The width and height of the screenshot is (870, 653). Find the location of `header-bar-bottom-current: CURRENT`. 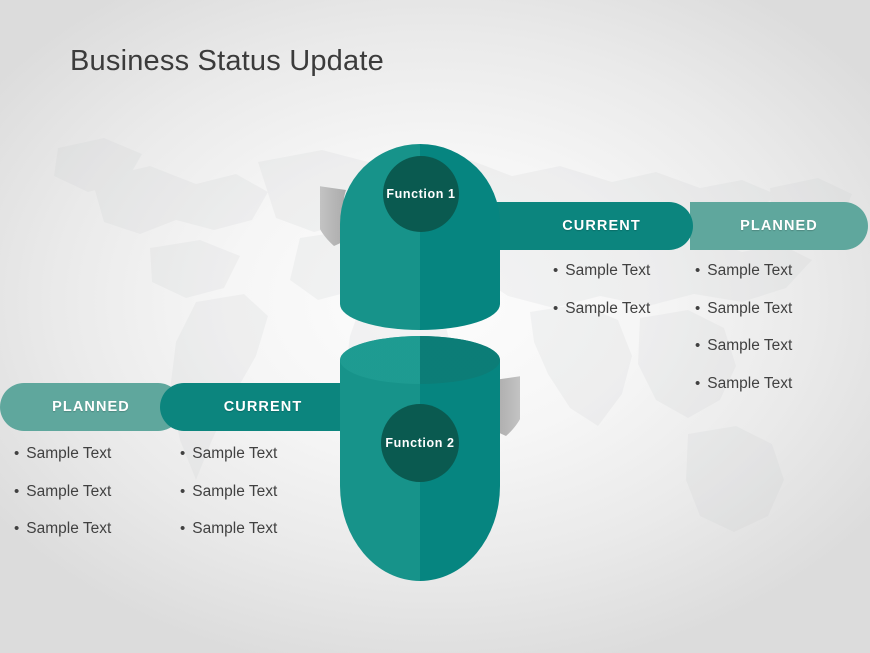

header-bar-bottom-current: CURRENT is located at coordinates (280, 407).